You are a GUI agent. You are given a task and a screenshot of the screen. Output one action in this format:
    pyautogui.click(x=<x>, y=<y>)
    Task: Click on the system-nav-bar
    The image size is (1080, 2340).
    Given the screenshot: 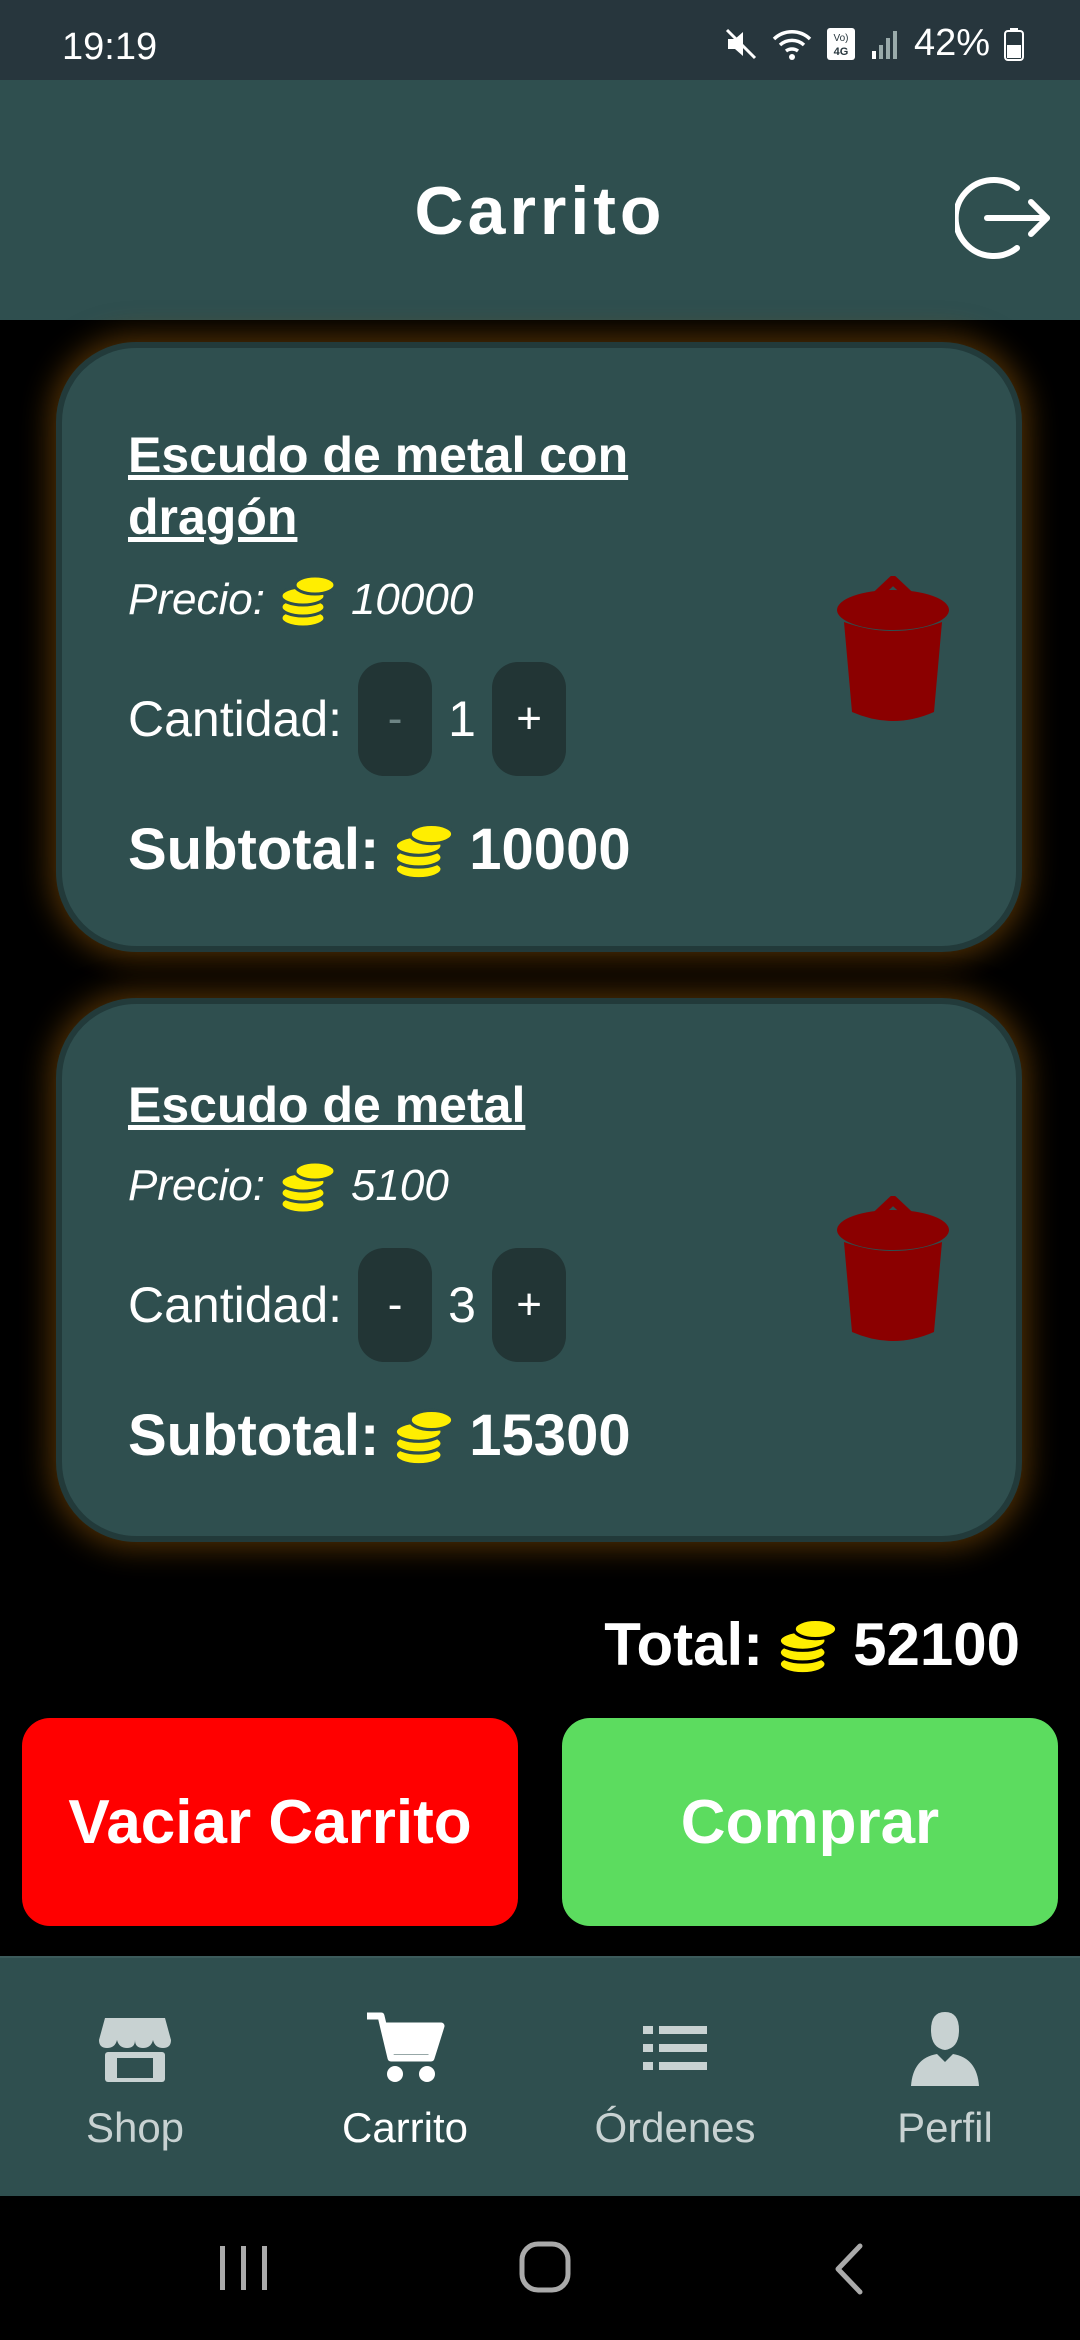 What is the action you would take?
    pyautogui.click(x=540, y=2268)
    